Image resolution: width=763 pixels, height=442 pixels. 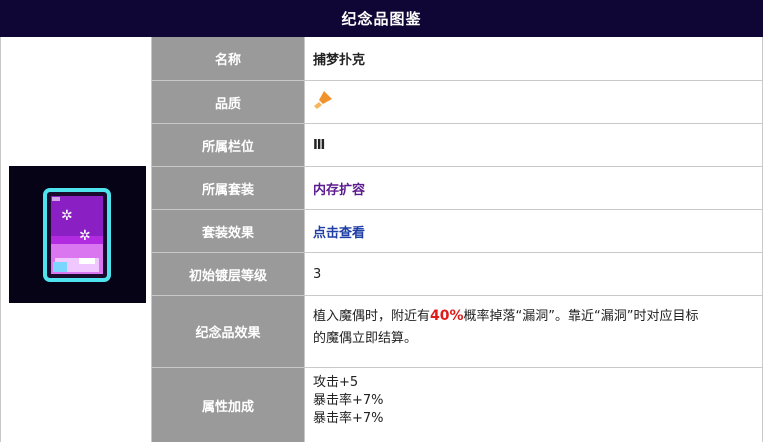 What do you see at coordinates (534, 102) in the screenshot?
I see `value-quality` at bounding box center [534, 102].